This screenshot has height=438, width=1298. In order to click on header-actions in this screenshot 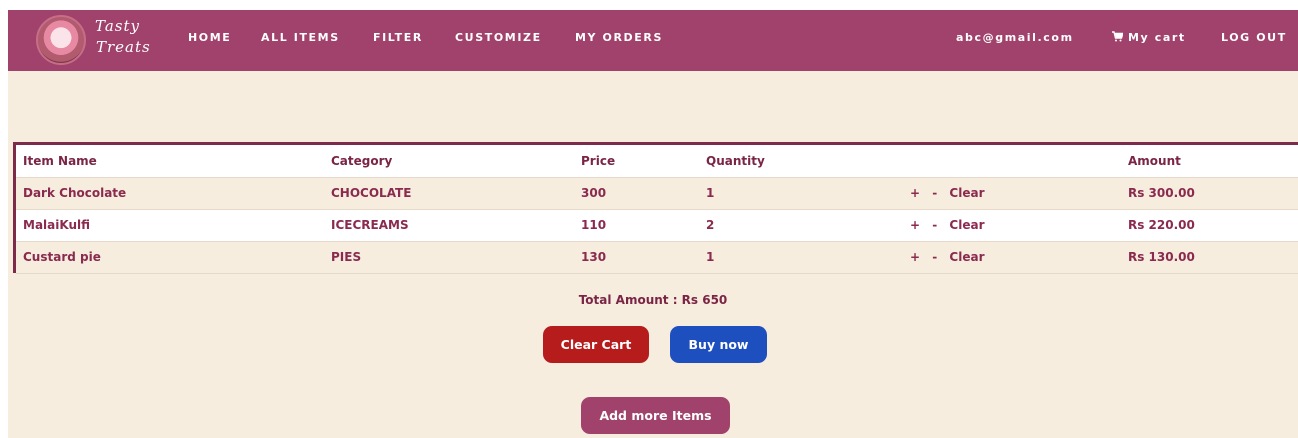, I will do `click(1012, 161)`.